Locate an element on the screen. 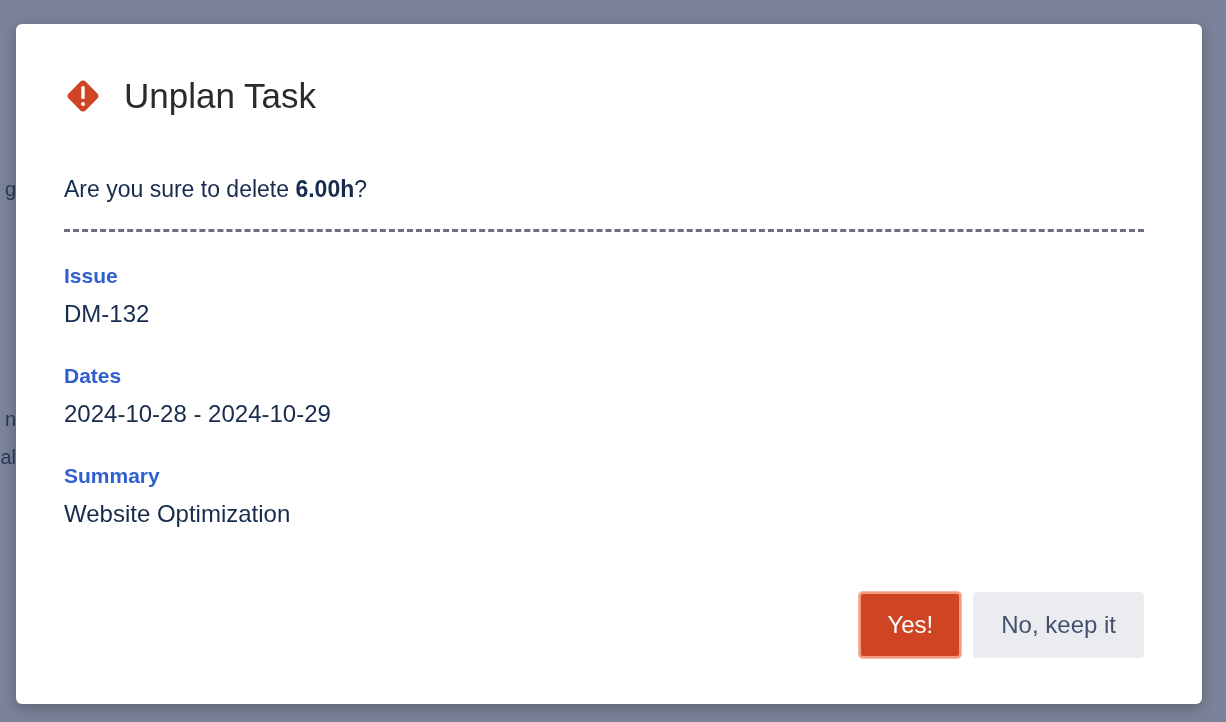 This screenshot has height=722, width=1226. cancel-button: No, keep it is located at coordinates (1058, 625).